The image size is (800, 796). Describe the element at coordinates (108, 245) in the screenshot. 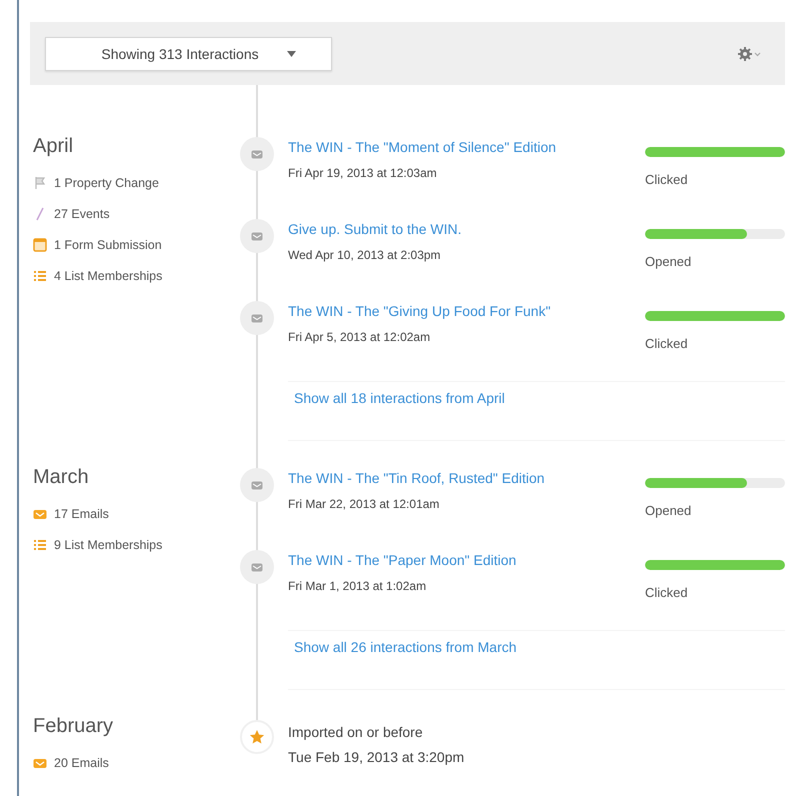

I see `stat-label: 1 Form Submission` at that location.